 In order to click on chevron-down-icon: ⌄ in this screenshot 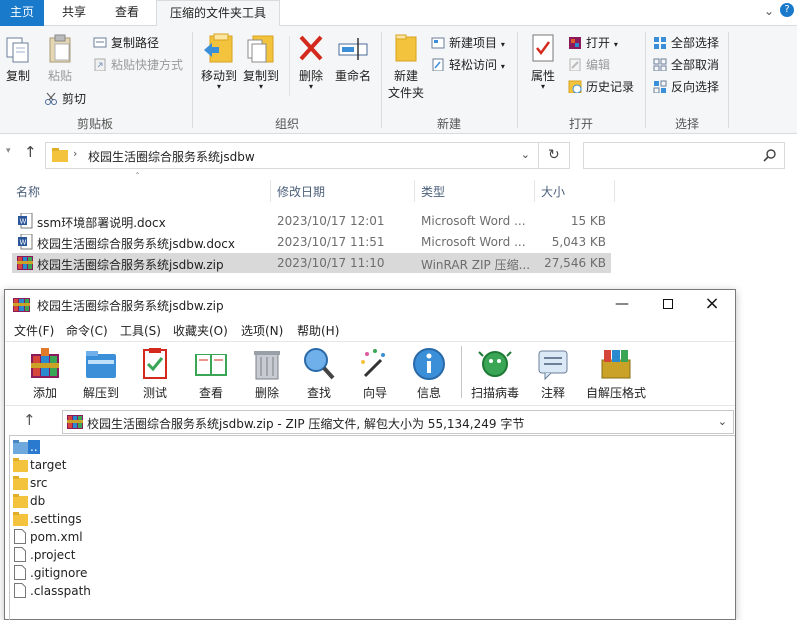, I will do `click(525, 154)`.